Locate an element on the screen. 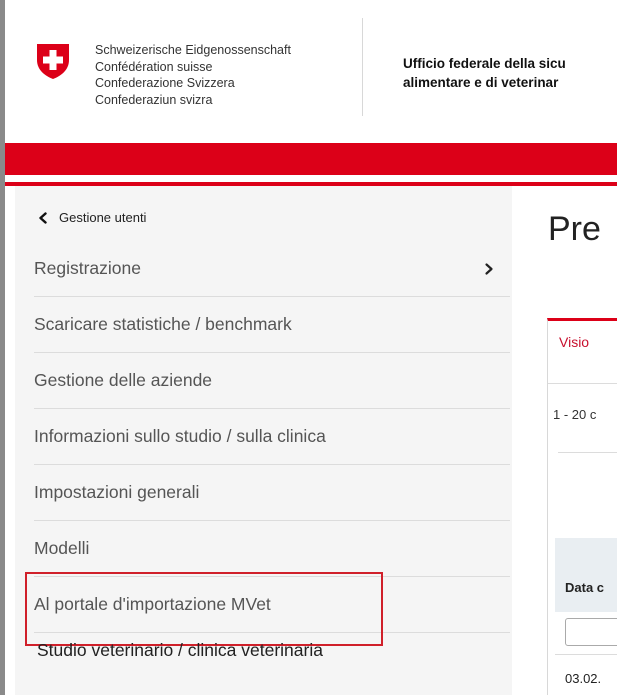 The image size is (617, 695). sidebar-item-label: Registrazione is located at coordinates (87, 268).